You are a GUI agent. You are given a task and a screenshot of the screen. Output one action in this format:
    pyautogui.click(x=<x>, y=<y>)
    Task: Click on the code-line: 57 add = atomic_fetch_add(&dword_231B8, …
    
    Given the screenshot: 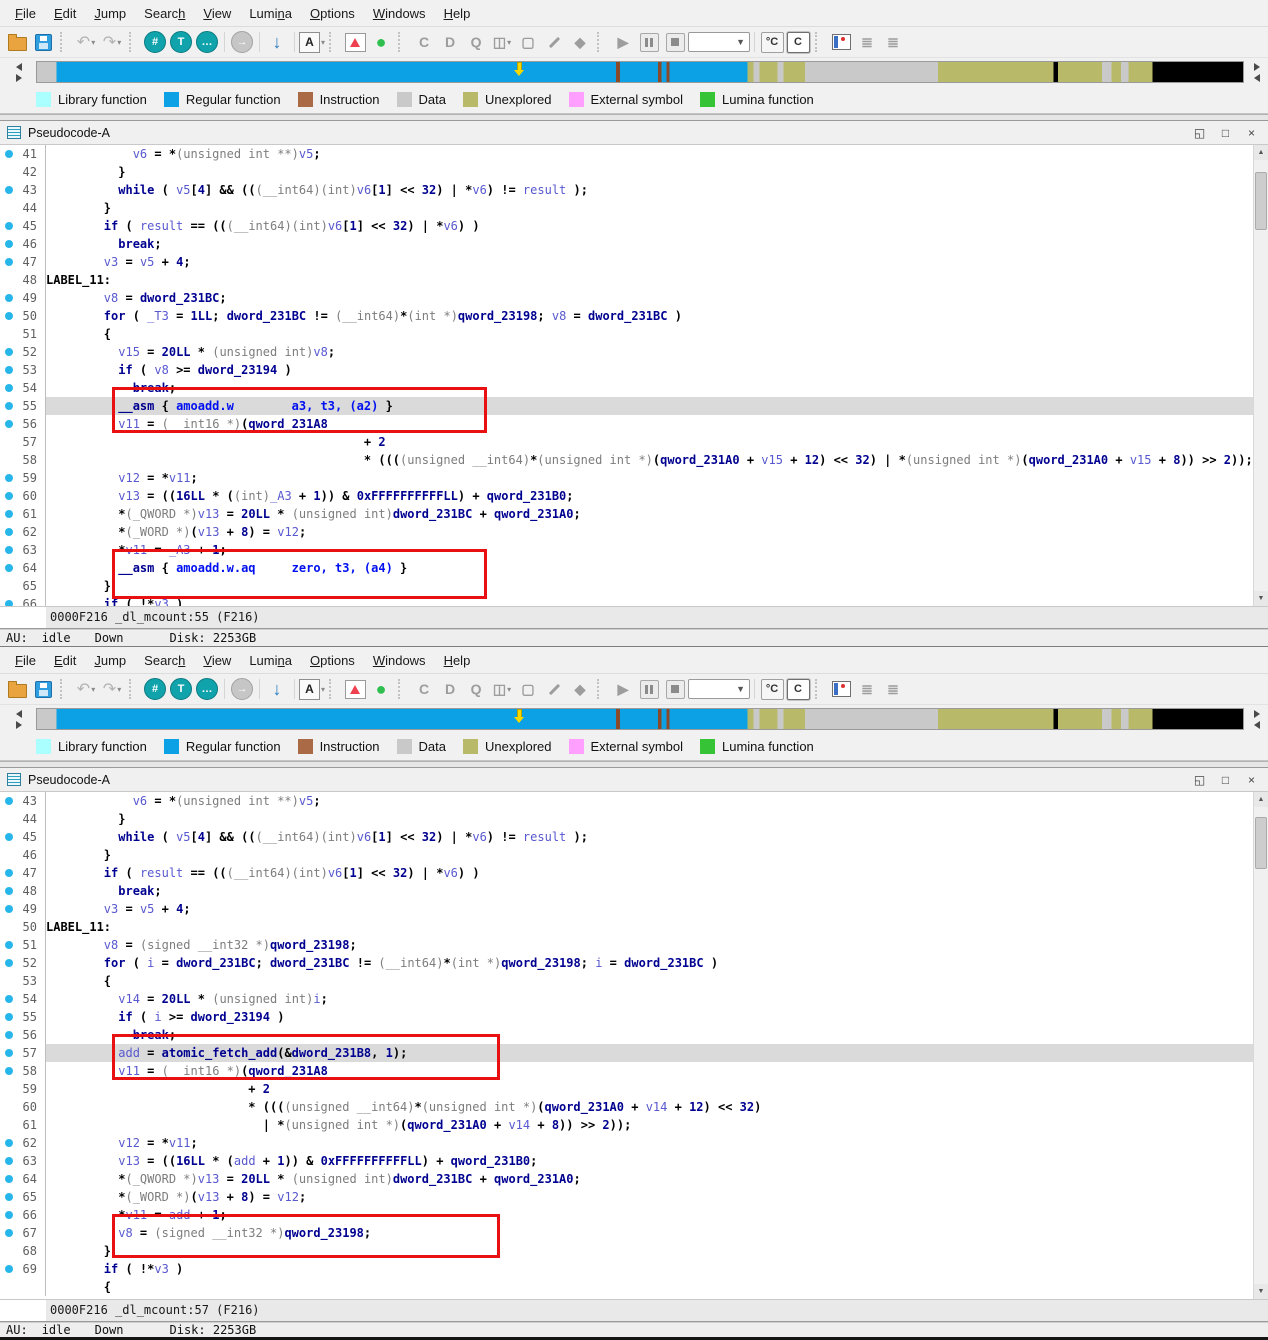 What is the action you would take?
    pyautogui.click(x=626, y=1053)
    